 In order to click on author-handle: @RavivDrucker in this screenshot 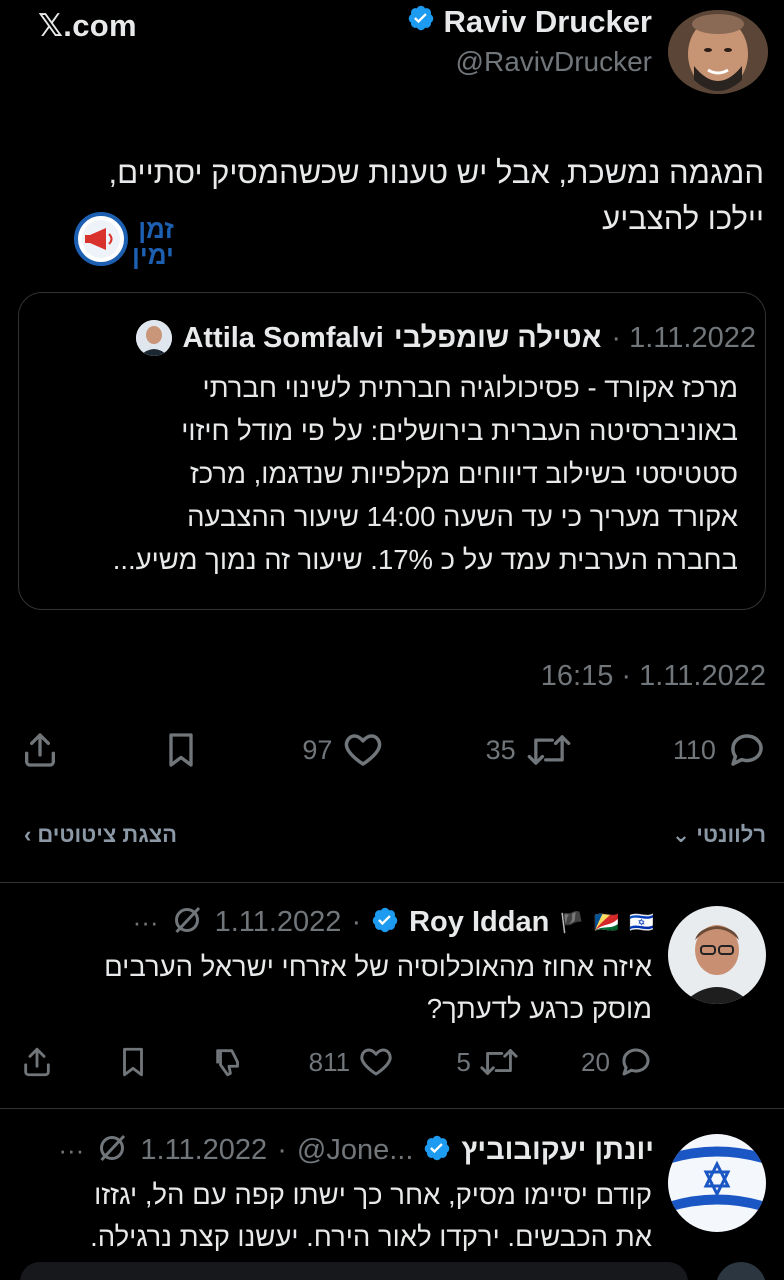, I will do `click(553, 61)`.